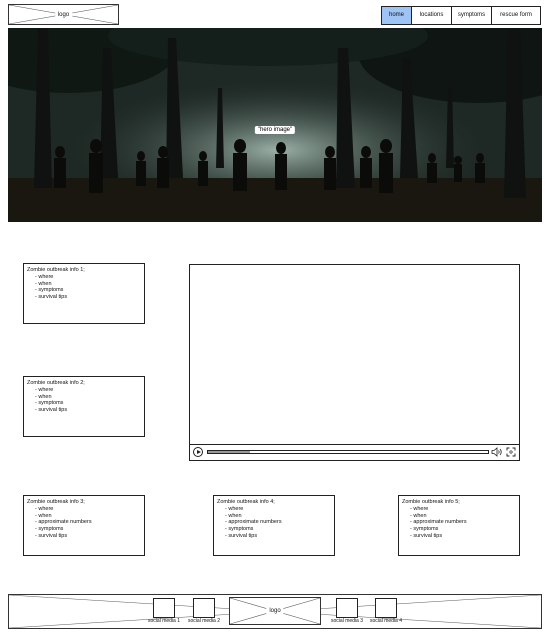  What do you see at coordinates (275, 130) in the screenshot?
I see `hero-image-label: "hero image"` at bounding box center [275, 130].